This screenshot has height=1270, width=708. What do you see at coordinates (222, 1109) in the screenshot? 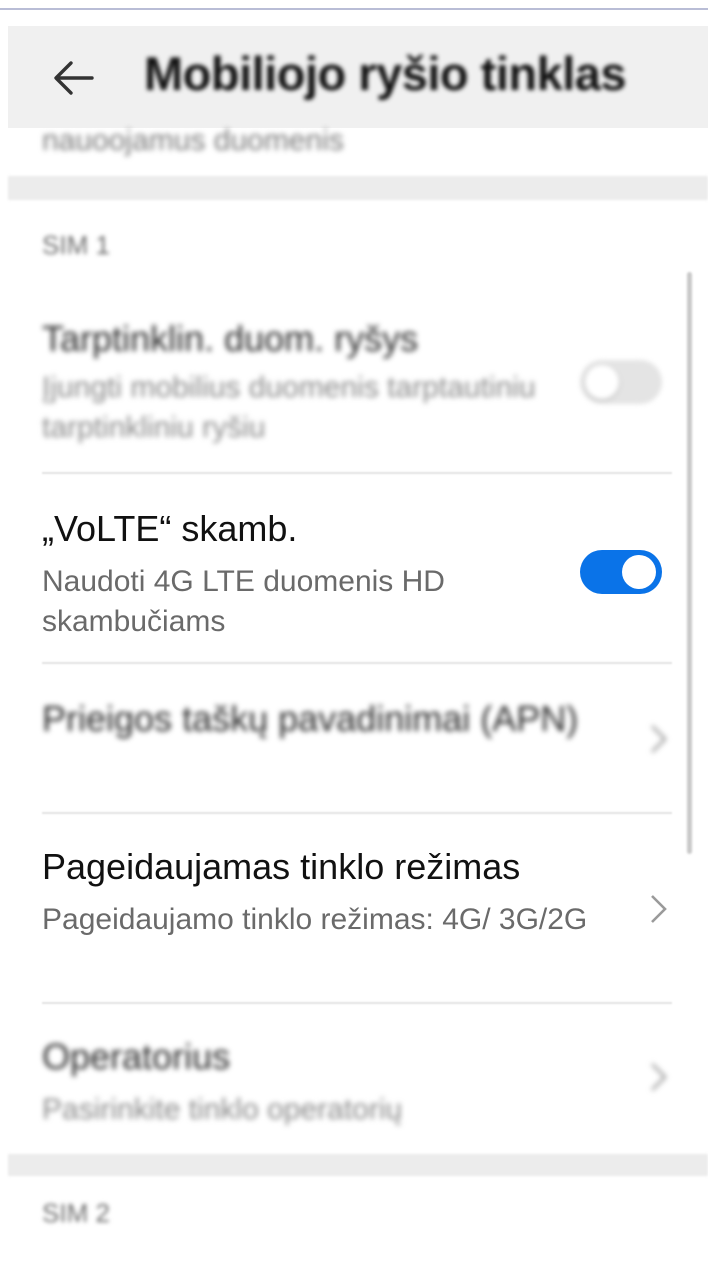
I see `operator-subtitle: Pasirinkite tinklo operatorių` at bounding box center [222, 1109].